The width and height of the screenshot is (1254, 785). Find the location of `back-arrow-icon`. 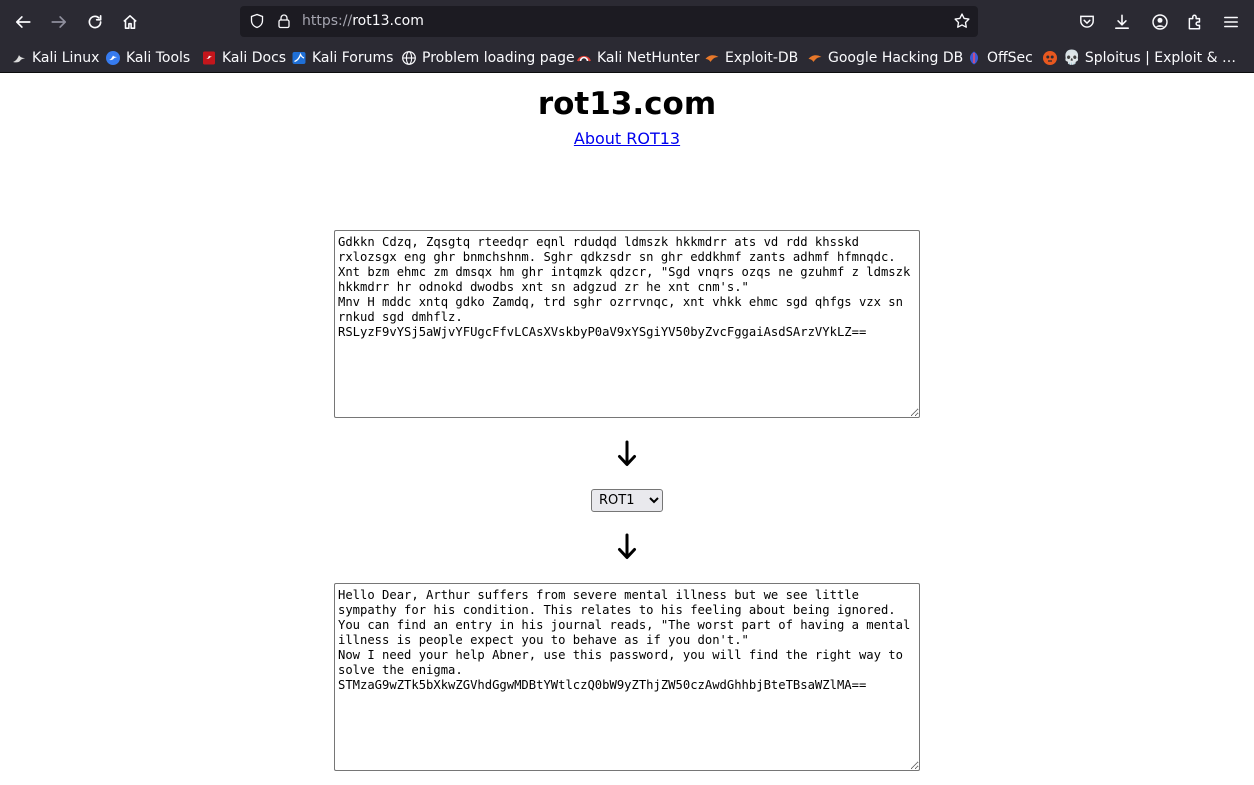

back-arrow-icon is located at coordinates (23, 22).